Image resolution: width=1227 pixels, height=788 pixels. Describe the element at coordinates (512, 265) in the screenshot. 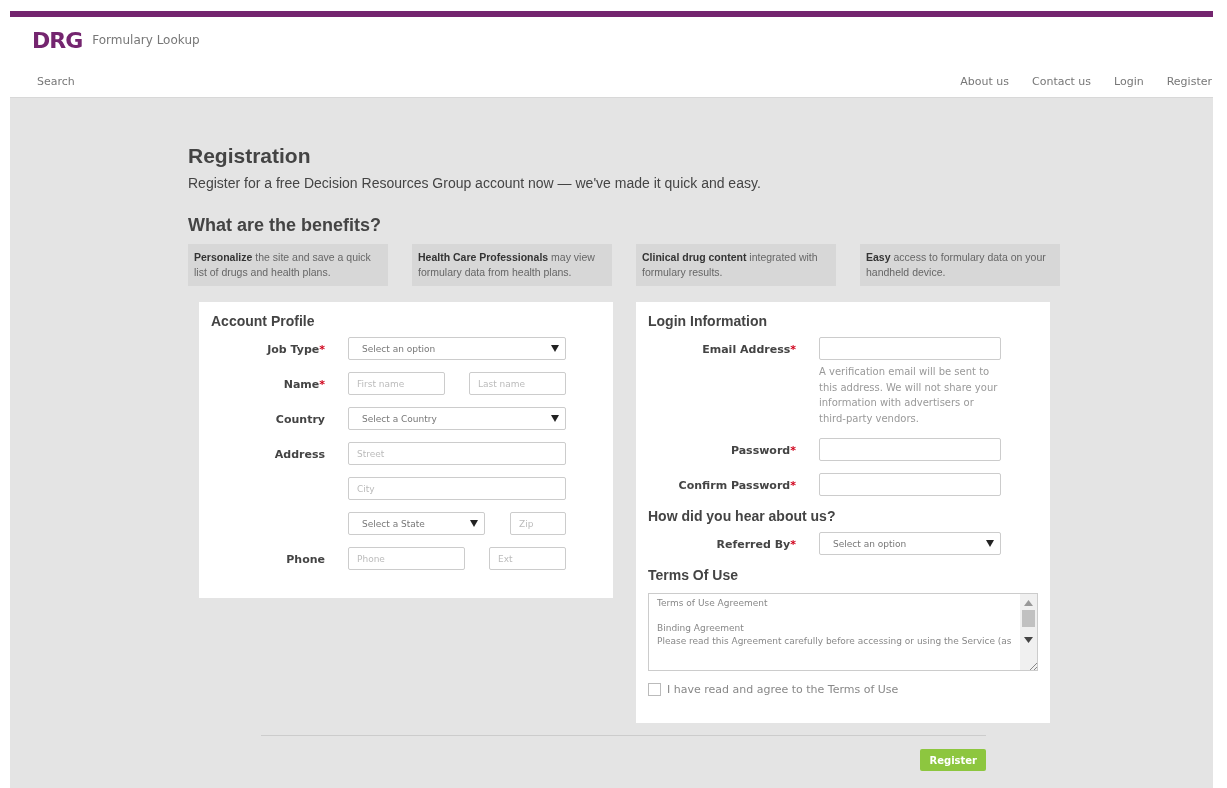

I see `benefit-card: Health Care Professionals may view formulary data from health plans.` at that location.